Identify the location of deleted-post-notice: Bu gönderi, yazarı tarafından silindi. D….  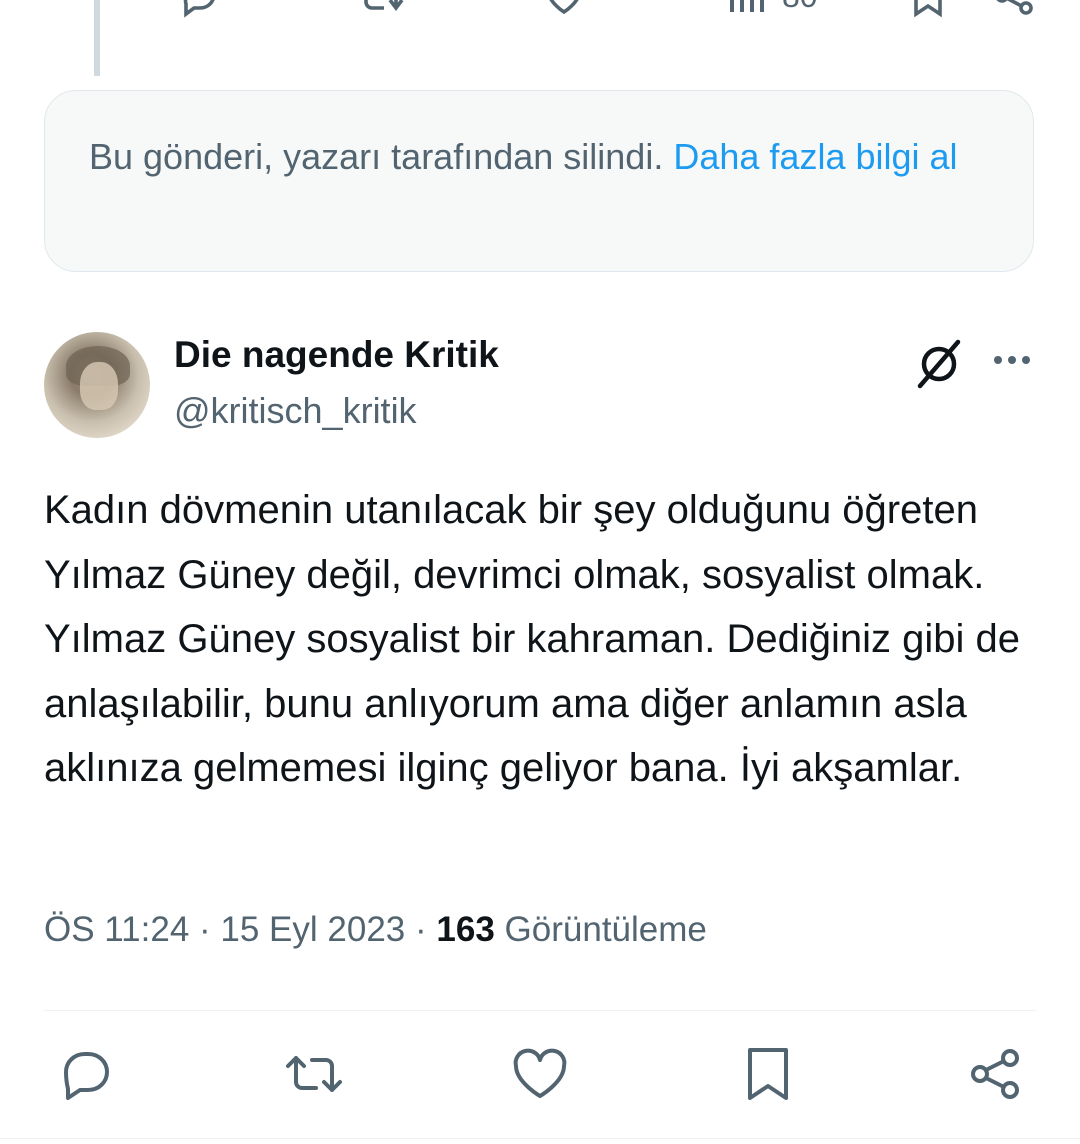
(539, 181).